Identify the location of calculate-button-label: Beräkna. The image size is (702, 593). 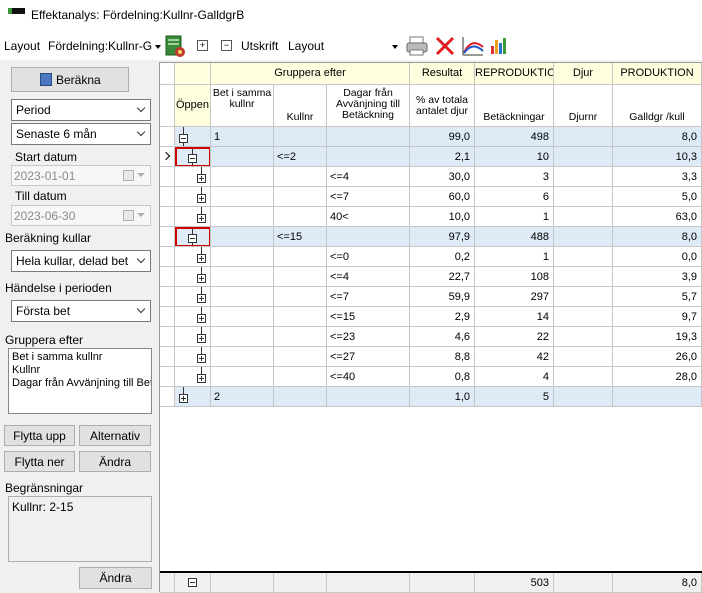
(78, 80).